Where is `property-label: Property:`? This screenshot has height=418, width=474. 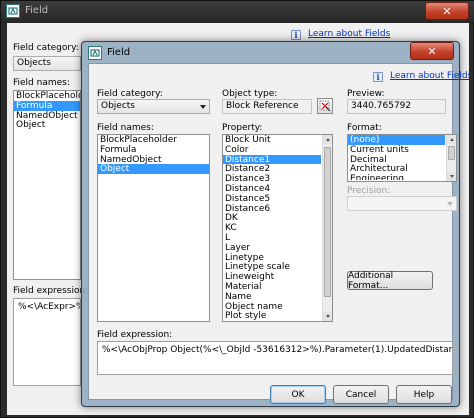 property-label: Property: is located at coordinates (242, 128).